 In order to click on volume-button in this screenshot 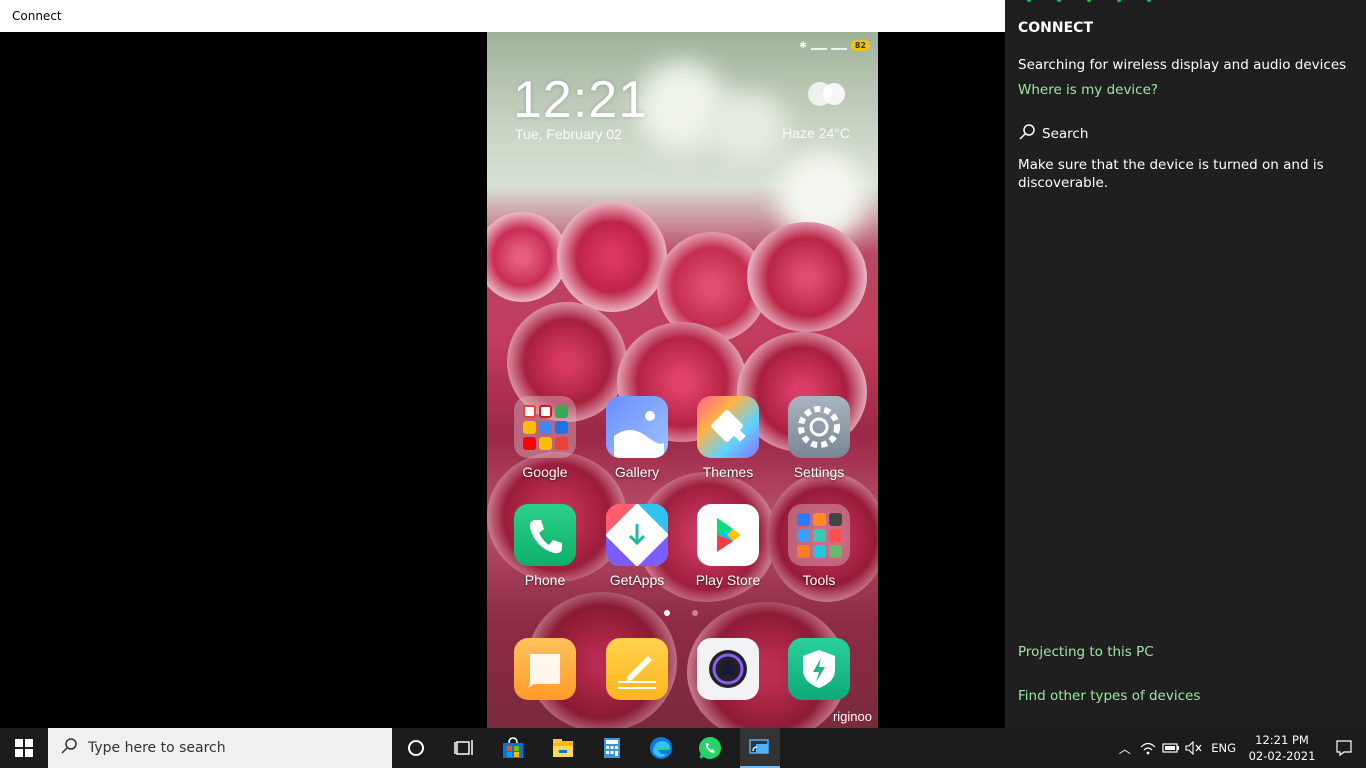, I will do `click(1193, 748)`.